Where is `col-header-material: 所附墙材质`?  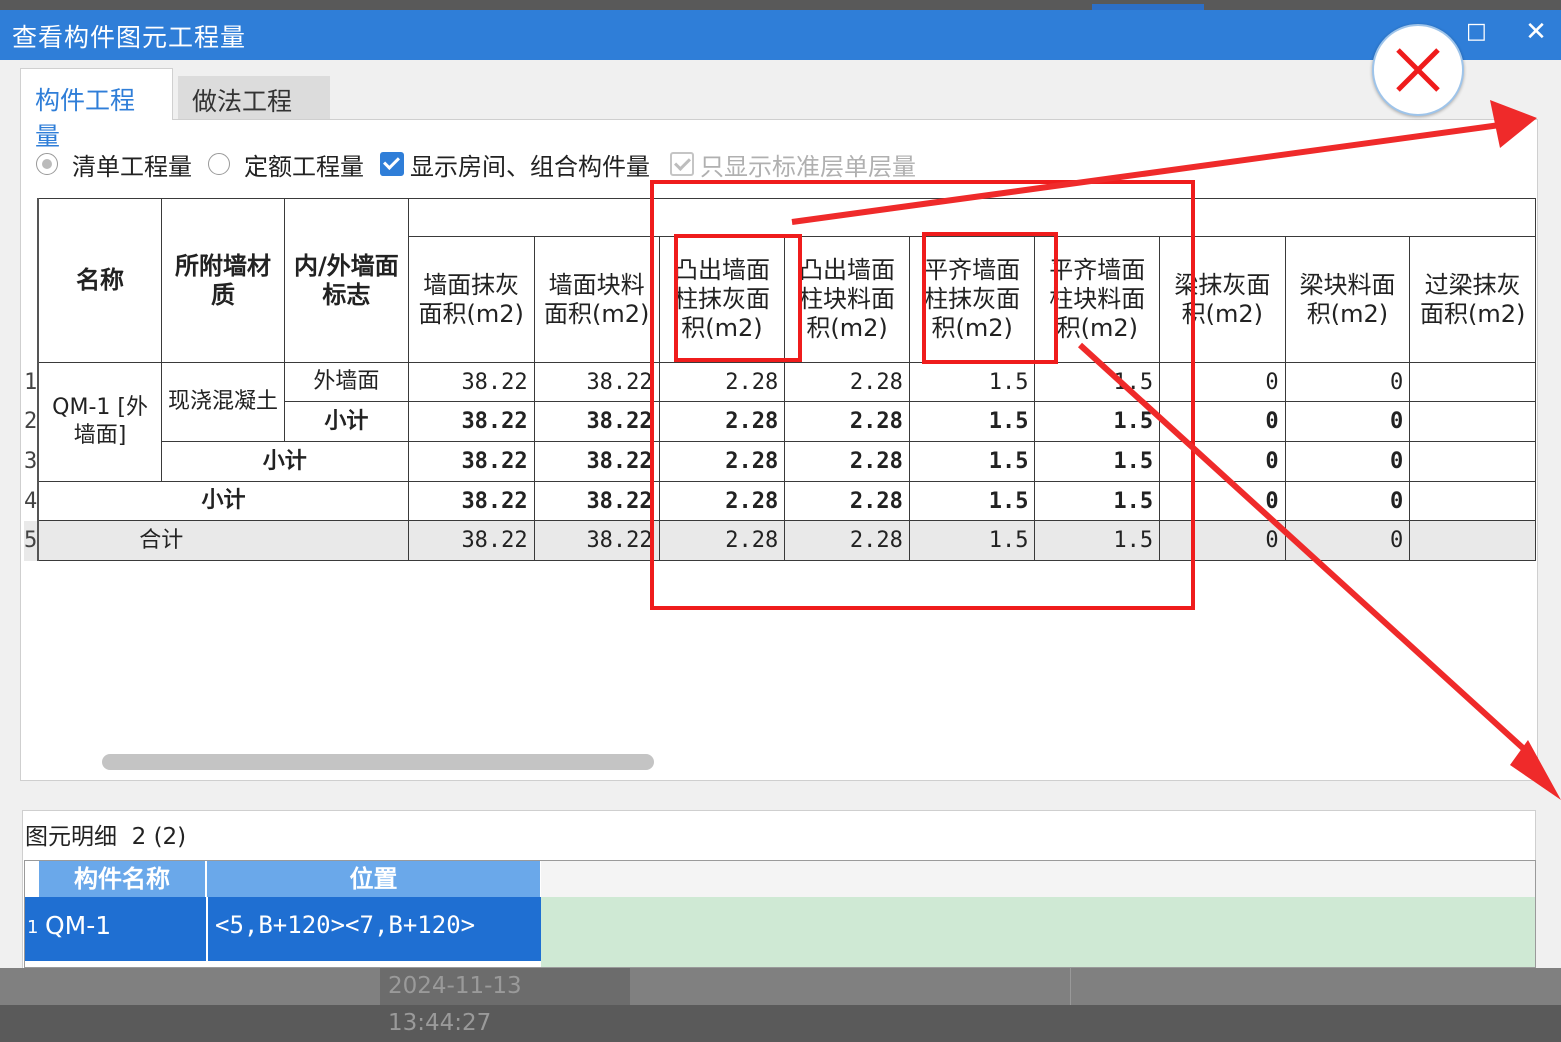
col-header-material: 所附墙材质 is located at coordinates (223, 280).